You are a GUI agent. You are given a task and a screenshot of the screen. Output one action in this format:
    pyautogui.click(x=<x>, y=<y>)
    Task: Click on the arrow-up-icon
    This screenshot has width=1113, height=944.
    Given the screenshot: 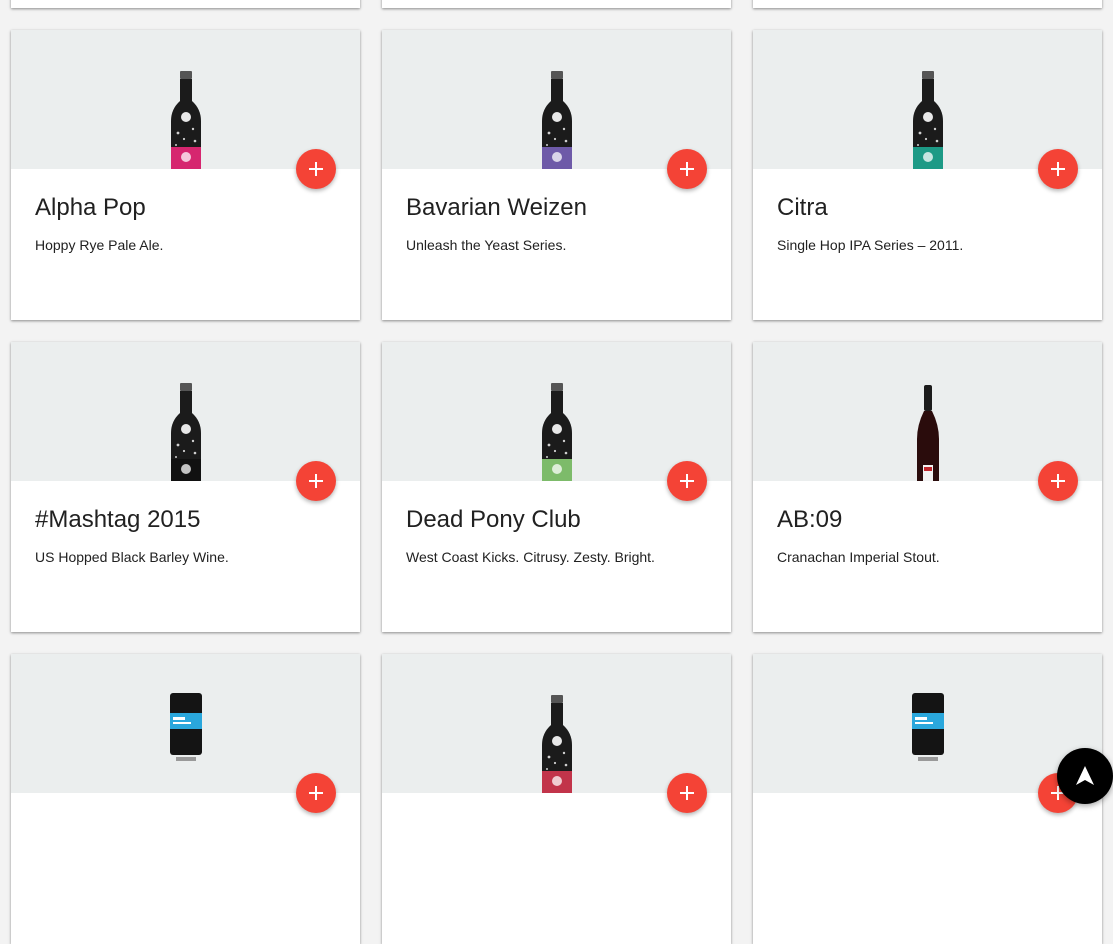 What is the action you would take?
    pyautogui.click(x=1085, y=775)
    